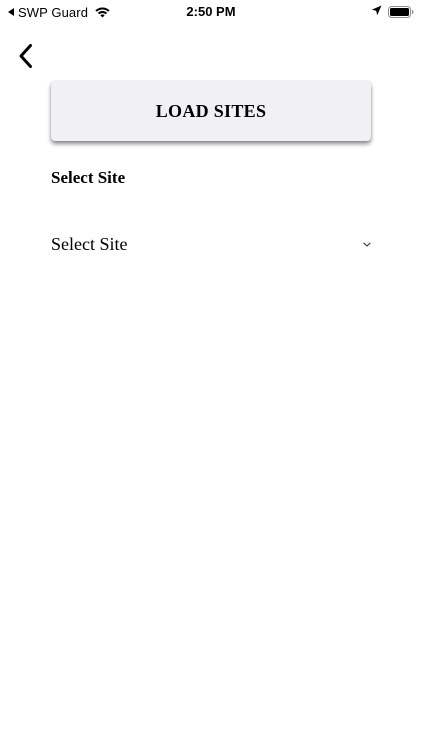  What do you see at coordinates (212, 244) in the screenshot?
I see `site-select-dropdown: Select Site` at bounding box center [212, 244].